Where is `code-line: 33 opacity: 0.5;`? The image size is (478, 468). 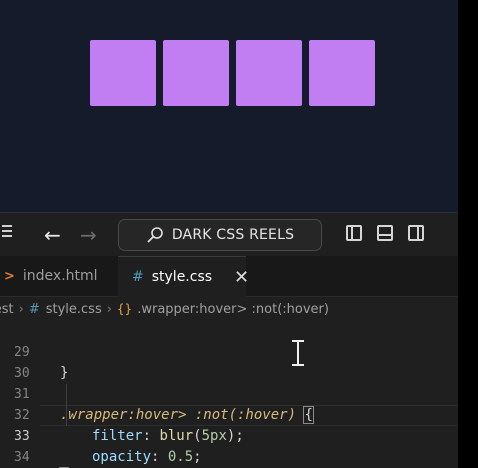
code-line: 33 opacity: 0.5; is located at coordinates (229, 435).